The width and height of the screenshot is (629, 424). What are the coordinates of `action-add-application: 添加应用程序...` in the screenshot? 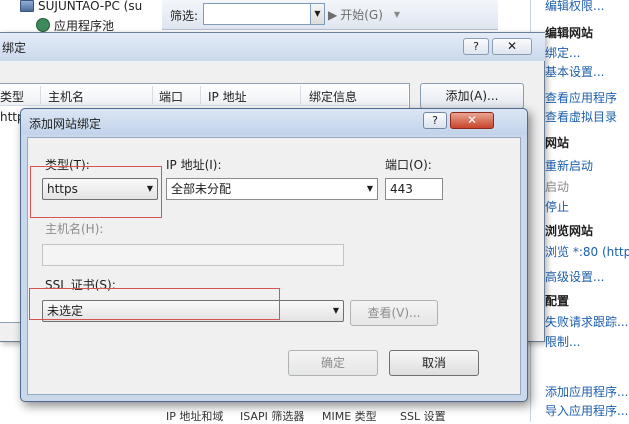 It's located at (586, 391).